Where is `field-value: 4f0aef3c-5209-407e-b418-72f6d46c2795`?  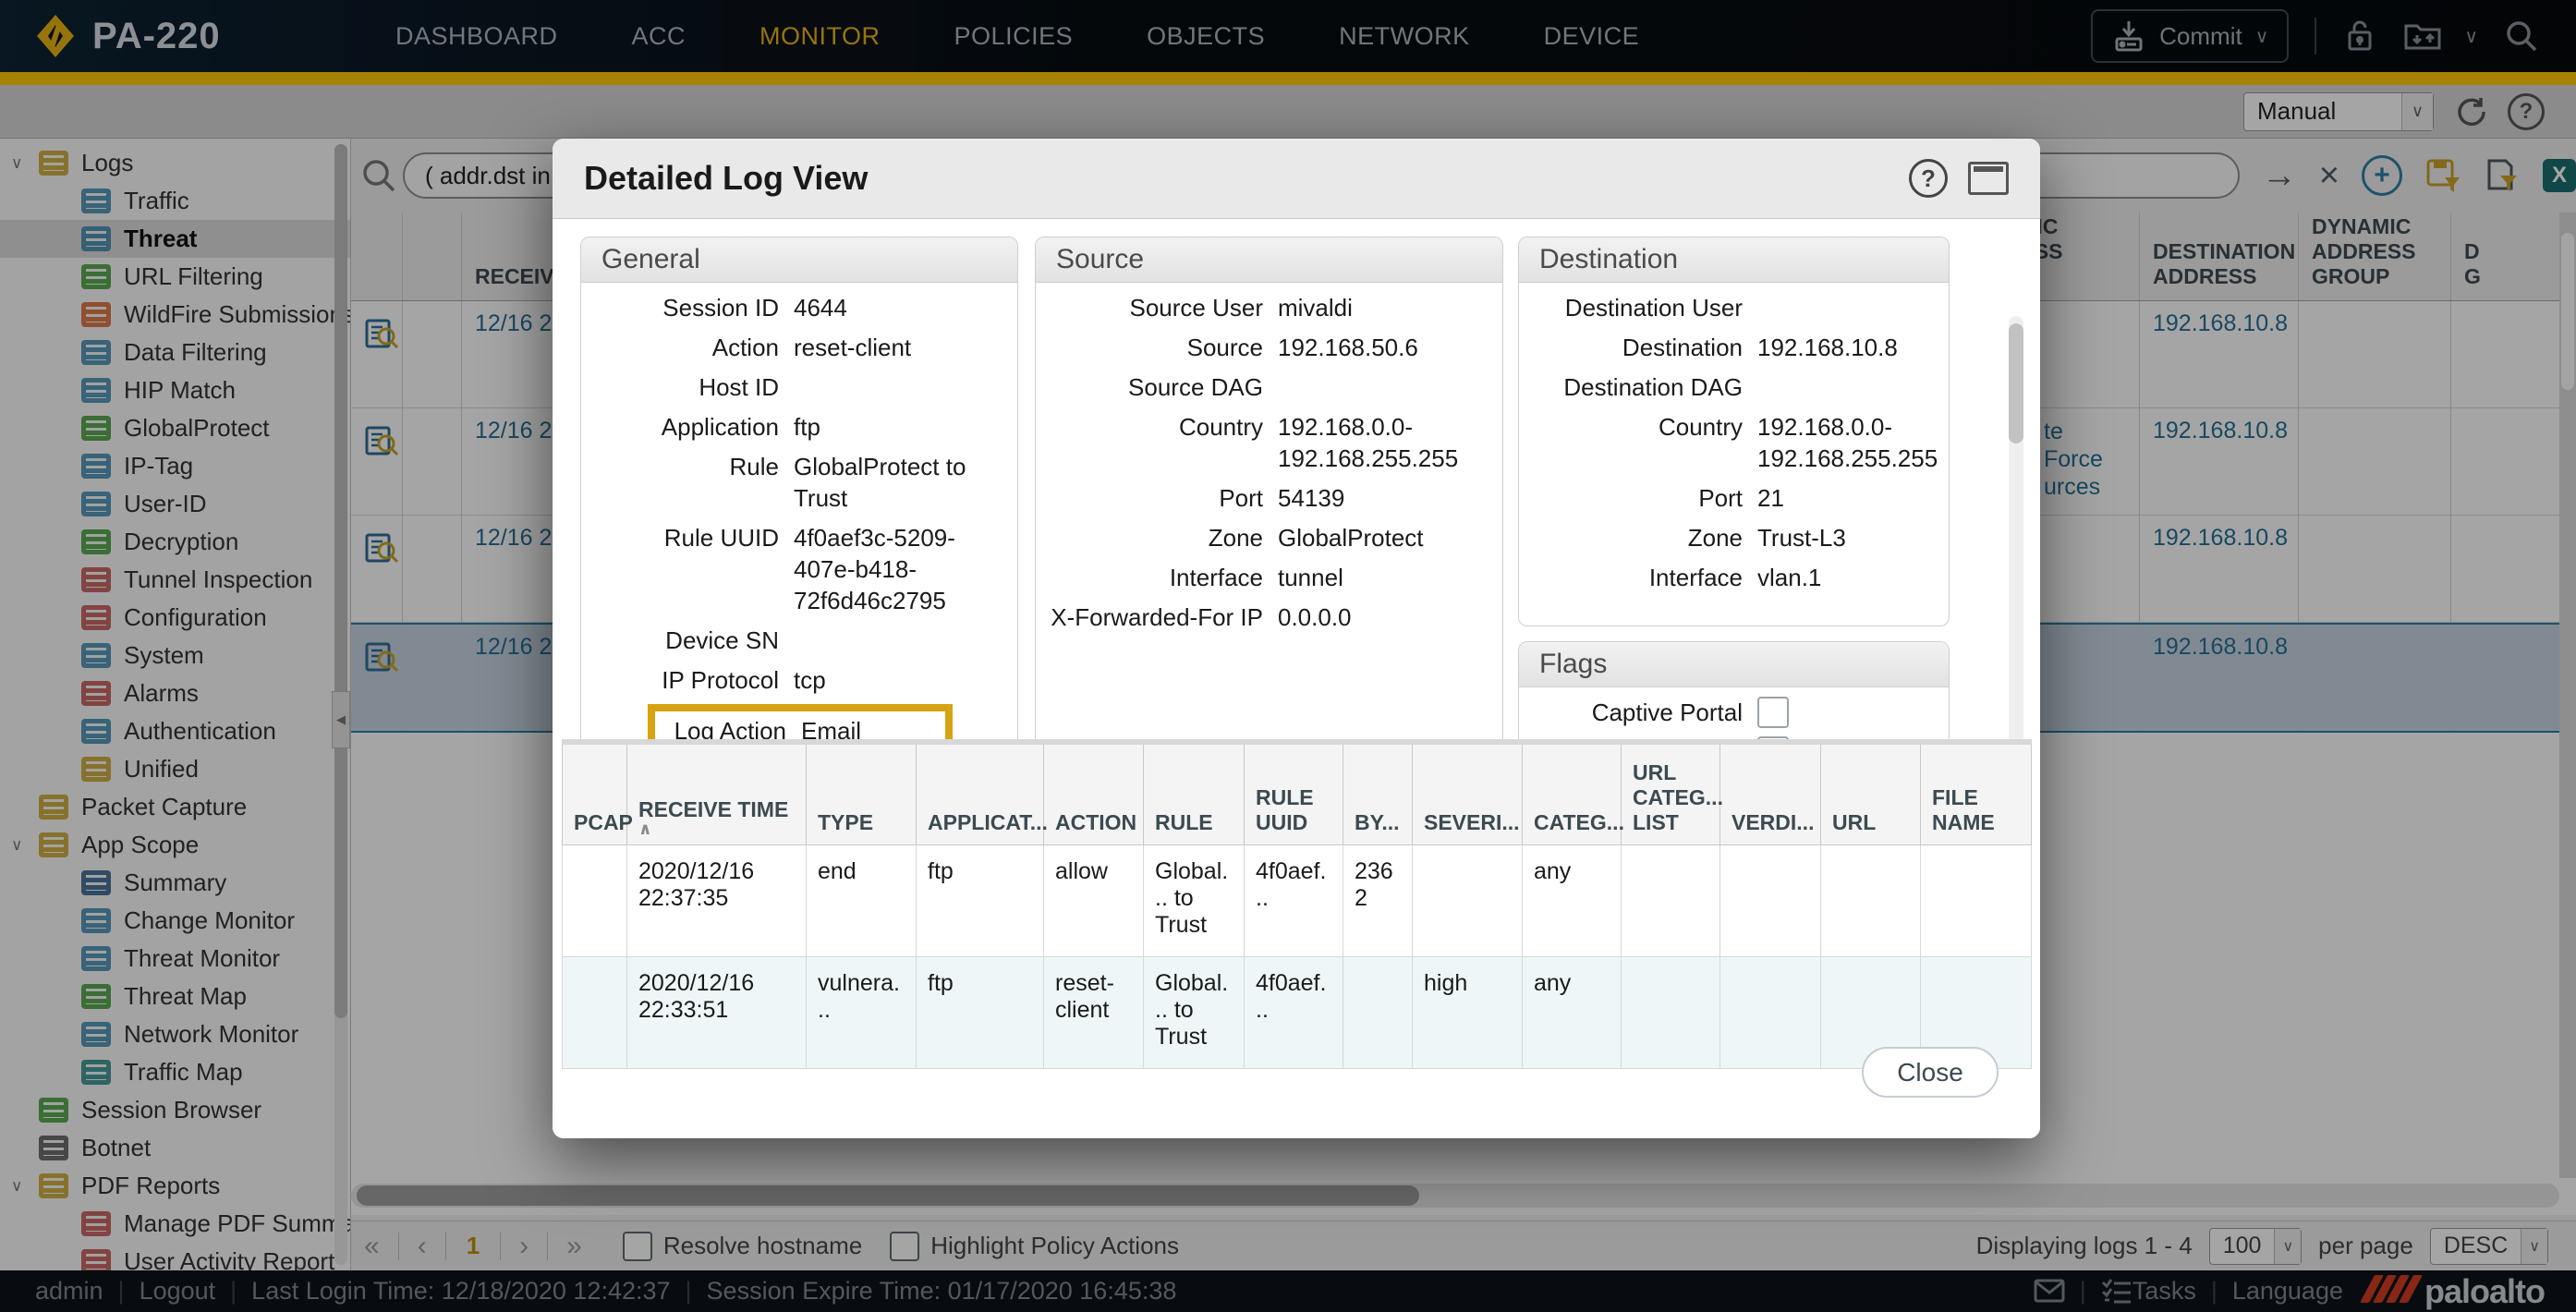 field-value: 4f0aef3c-5209-407e-b418-72f6d46c2795 is located at coordinates (874, 569).